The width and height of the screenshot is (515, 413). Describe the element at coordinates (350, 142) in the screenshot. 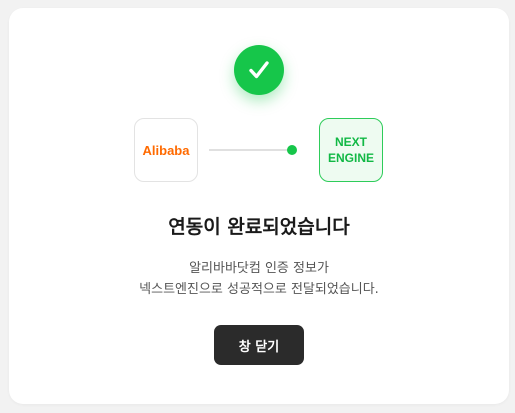

I see `next-engine-logo-line1: NEXT` at that location.